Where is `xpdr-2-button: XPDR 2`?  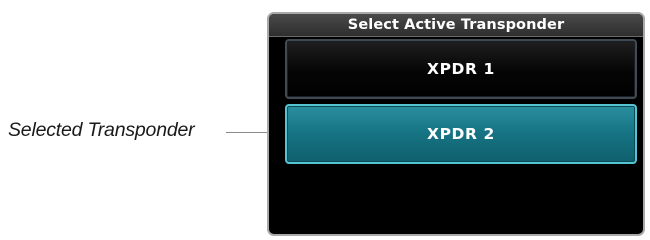
xpdr-2-button: XPDR 2 is located at coordinates (461, 134).